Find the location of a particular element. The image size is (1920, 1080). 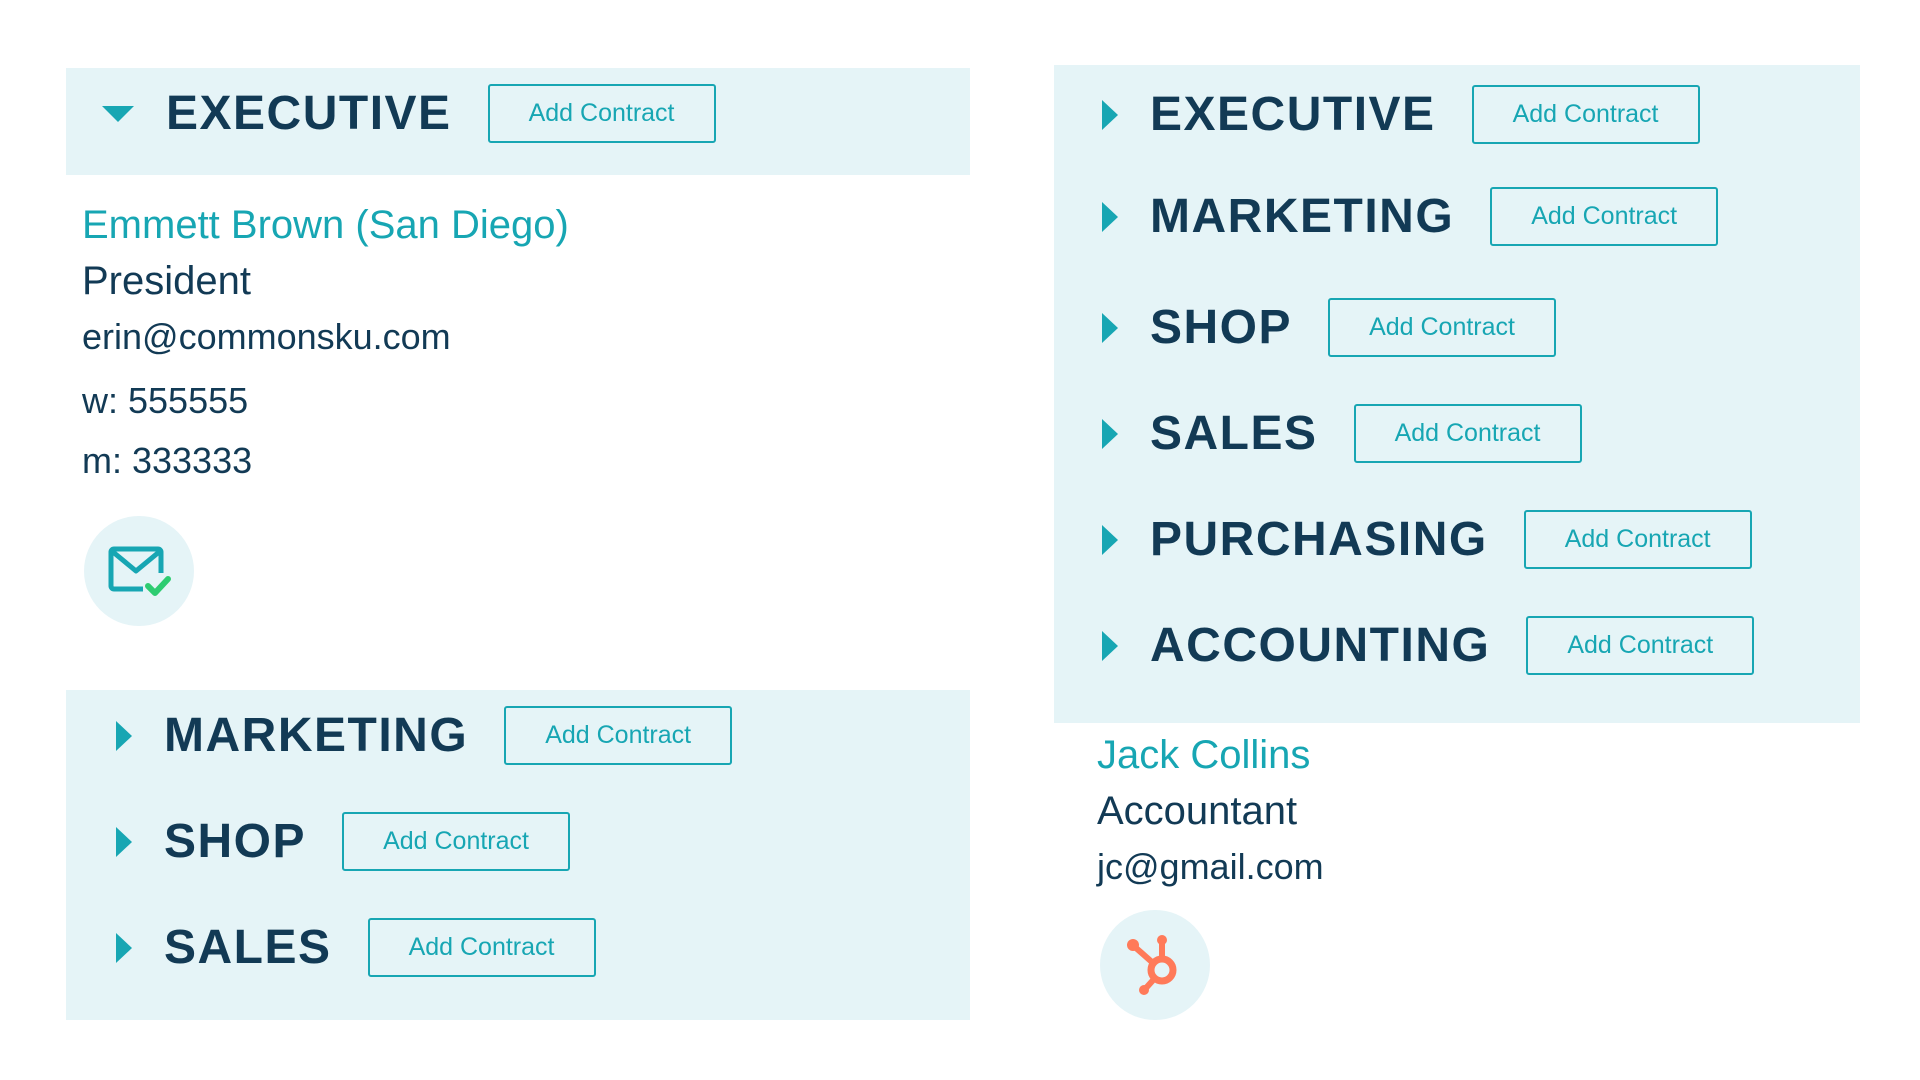

dept-row-accounting: ACCOUNTING Add Contract is located at coordinates (1425, 645).